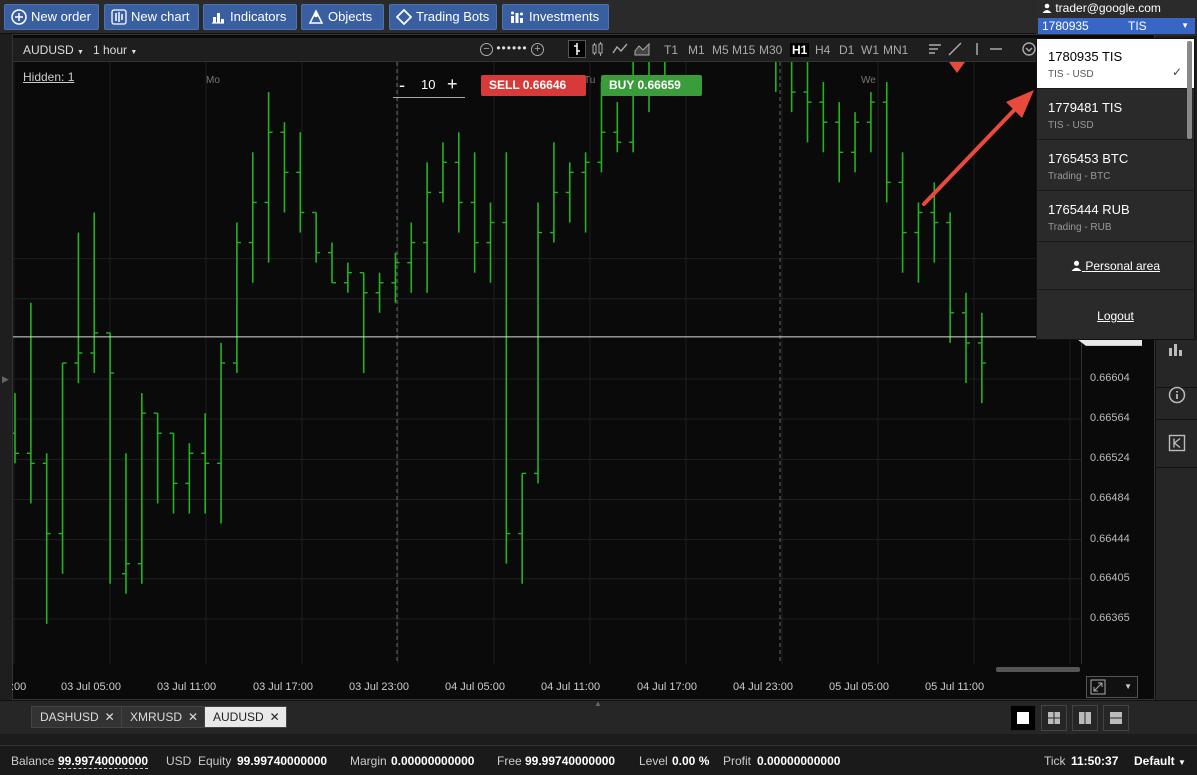 The image size is (1197, 775). Describe the element at coordinates (5, 379) in the screenshot. I see `expand-left-icon: ▶` at that location.